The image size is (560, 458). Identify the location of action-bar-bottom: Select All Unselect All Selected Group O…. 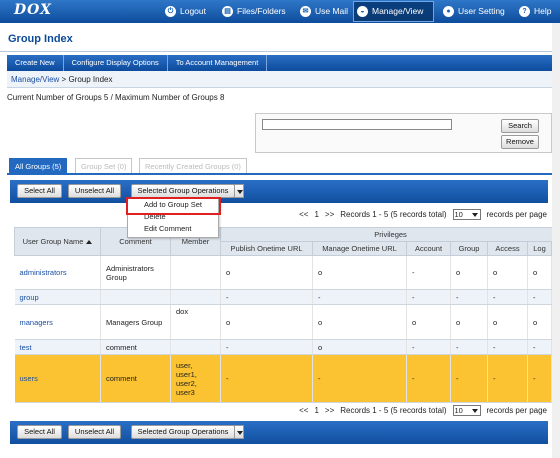
(279, 432).